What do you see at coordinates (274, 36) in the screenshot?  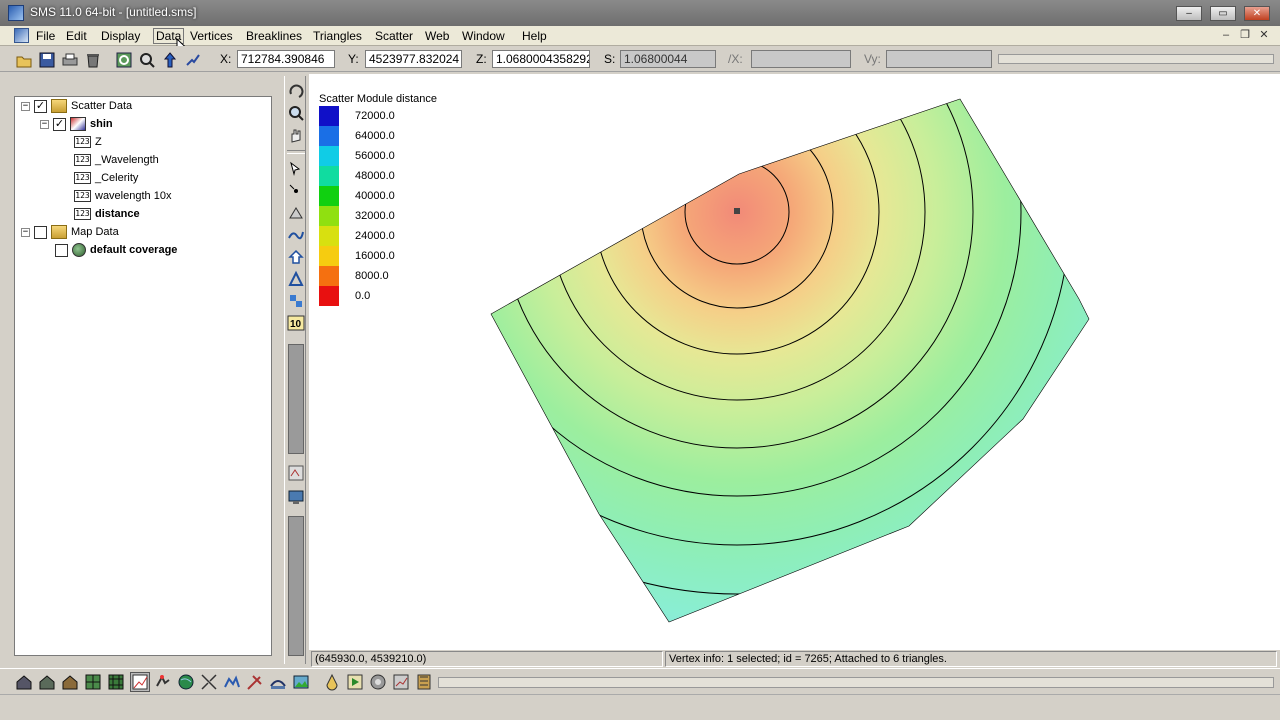 I see `menu-breaklines: Breaklines` at bounding box center [274, 36].